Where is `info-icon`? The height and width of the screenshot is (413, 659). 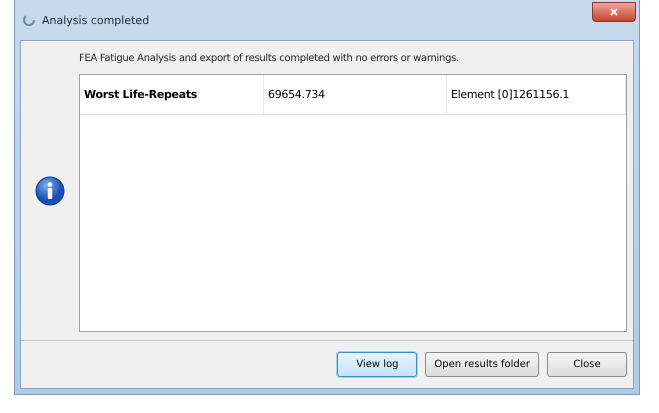 info-icon is located at coordinates (50, 191).